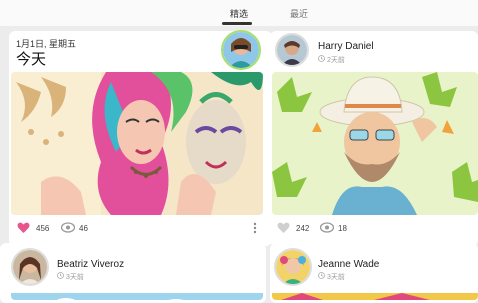  Describe the element at coordinates (83, 228) in the screenshot. I see `view-count: 46` at that location.